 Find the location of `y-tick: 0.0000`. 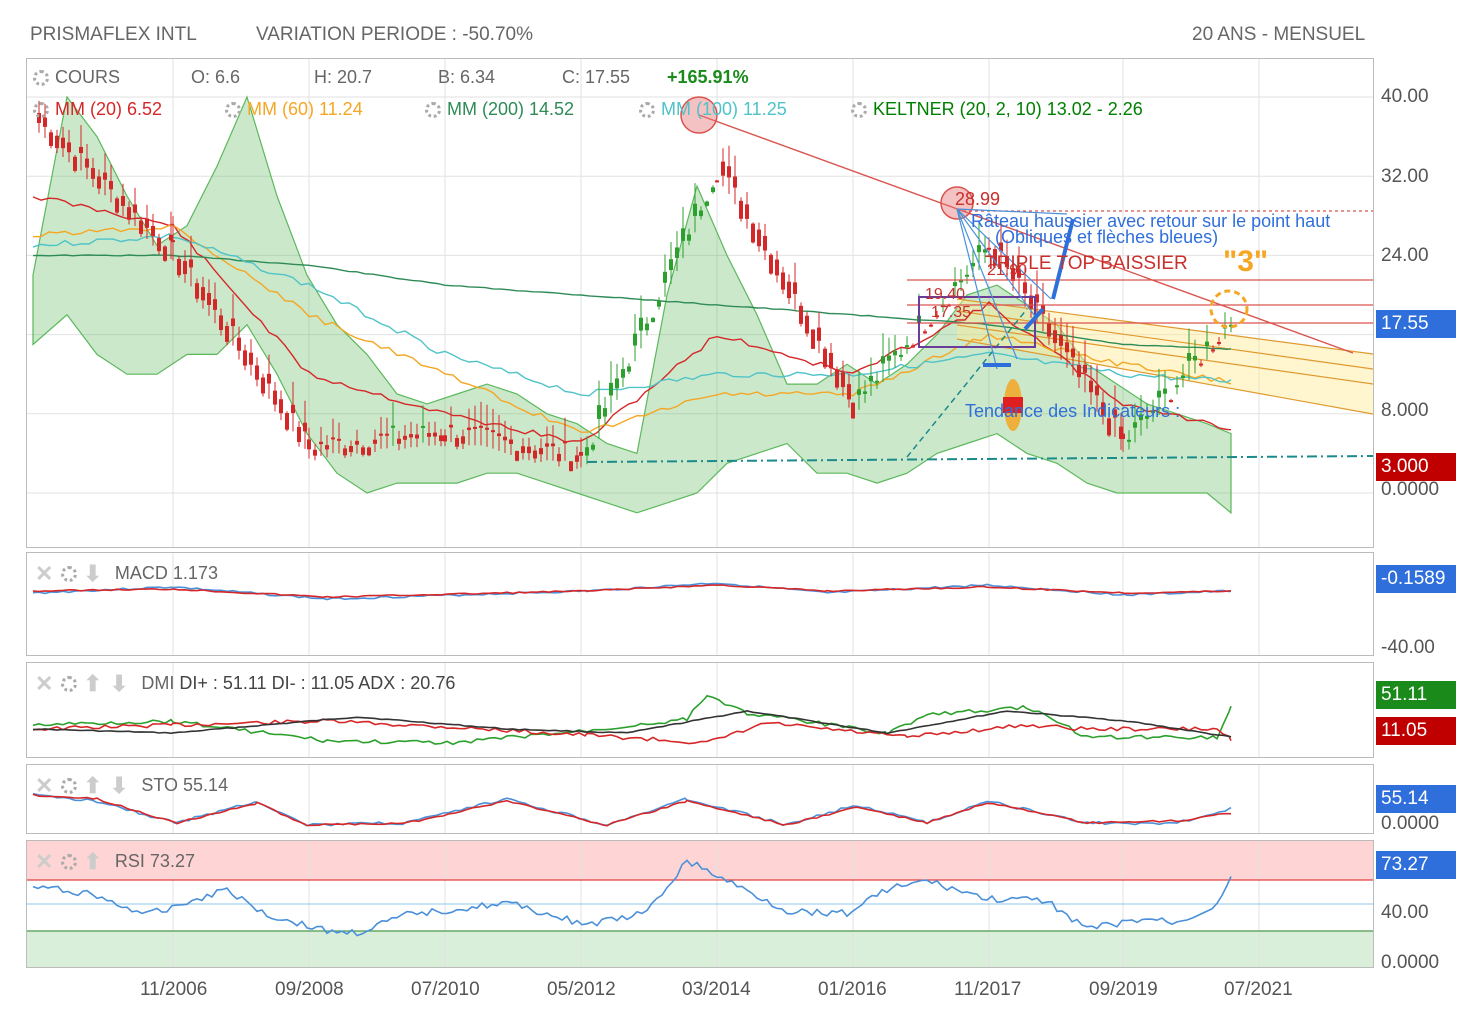

y-tick: 0.0000 is located at coordinates (1410, 489).